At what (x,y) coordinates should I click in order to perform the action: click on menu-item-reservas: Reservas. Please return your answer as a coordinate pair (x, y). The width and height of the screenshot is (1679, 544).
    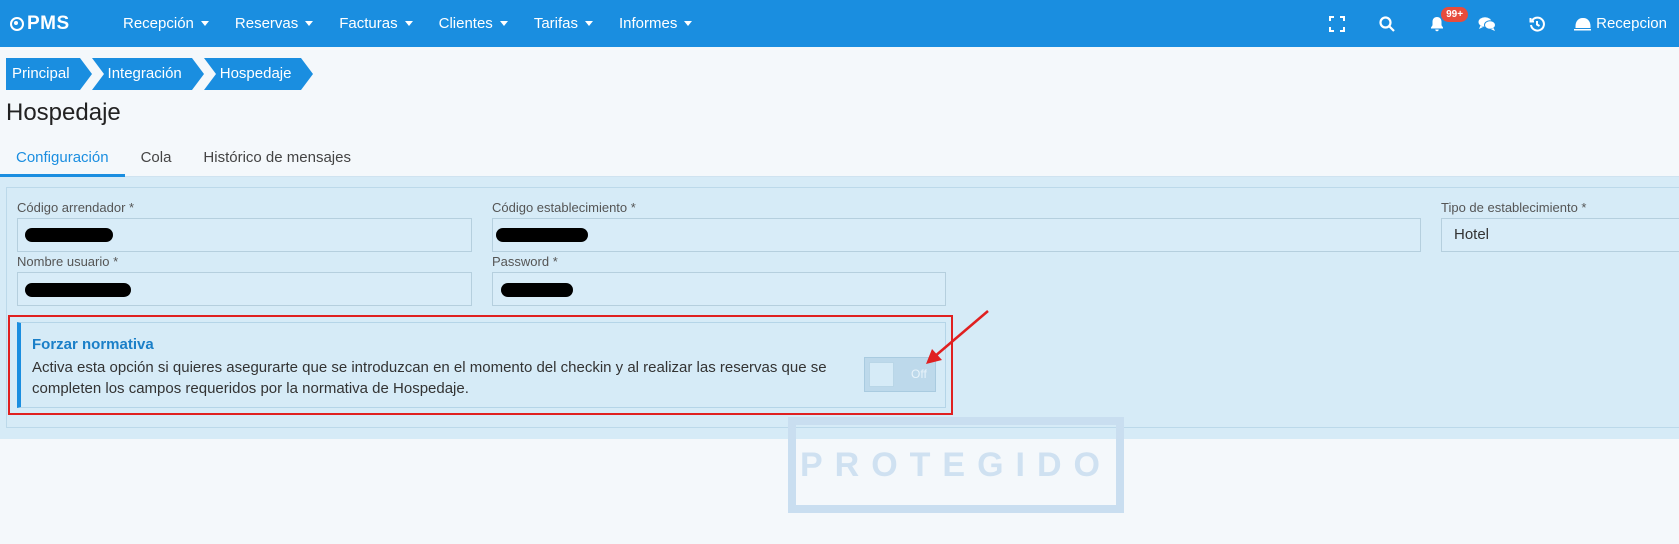
    Looking at the image, I should click on (274, 23).